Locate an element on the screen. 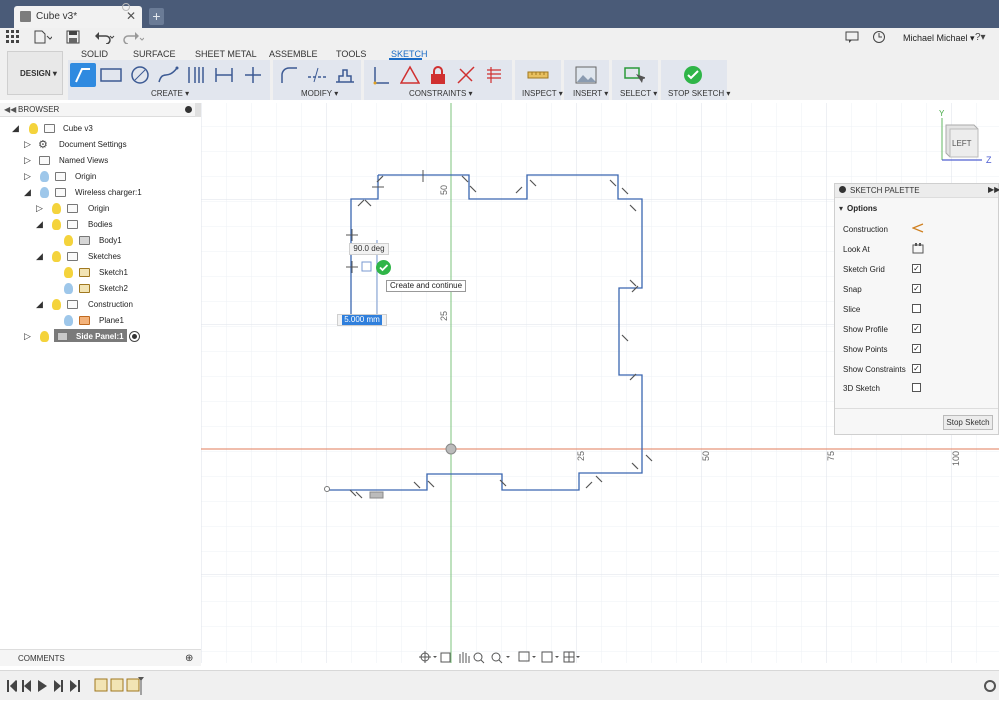 The width and height of the screenshot is (999, 724). timeline-marker is located at coordinates (141, 686).